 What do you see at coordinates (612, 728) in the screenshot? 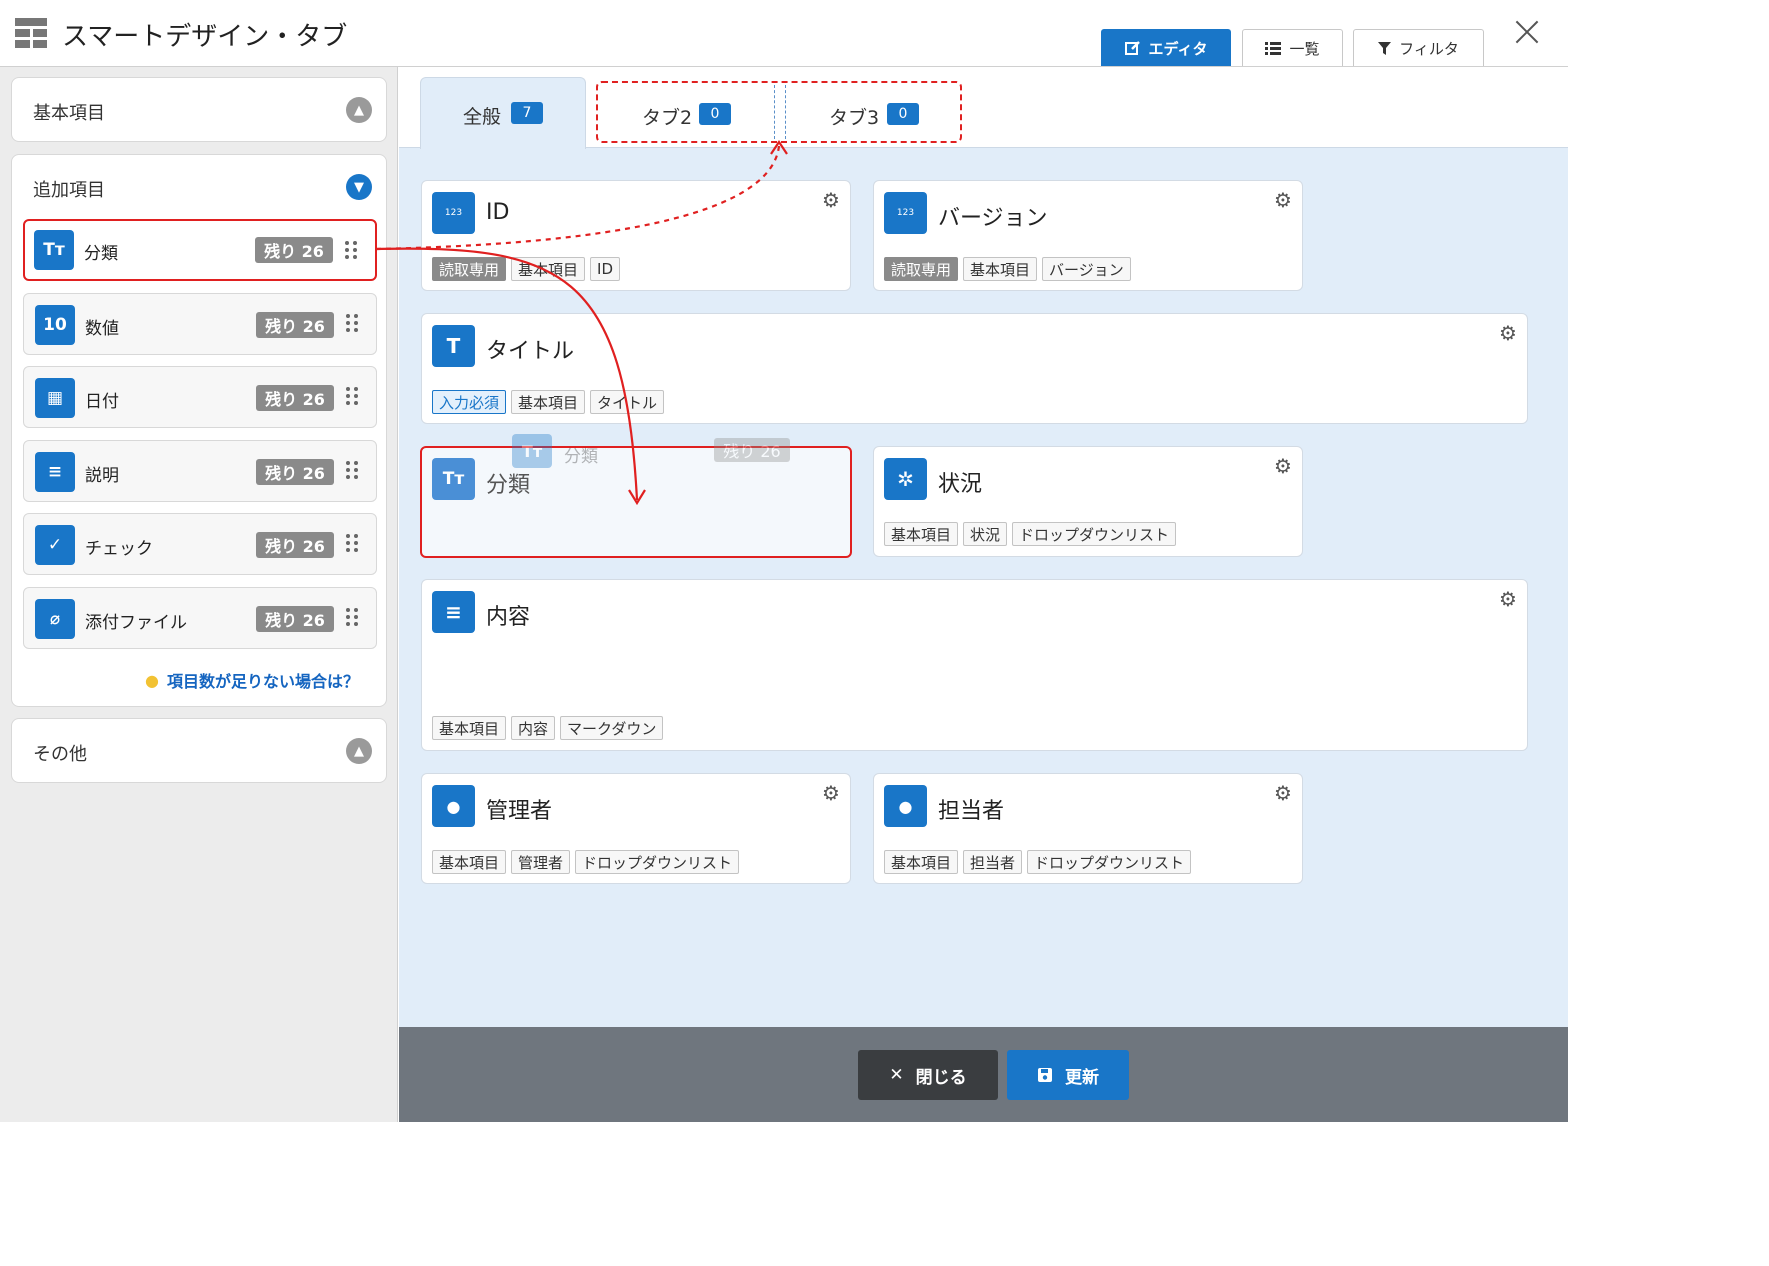
I see `tag: マークダウン` at bounding box center [612, 728].